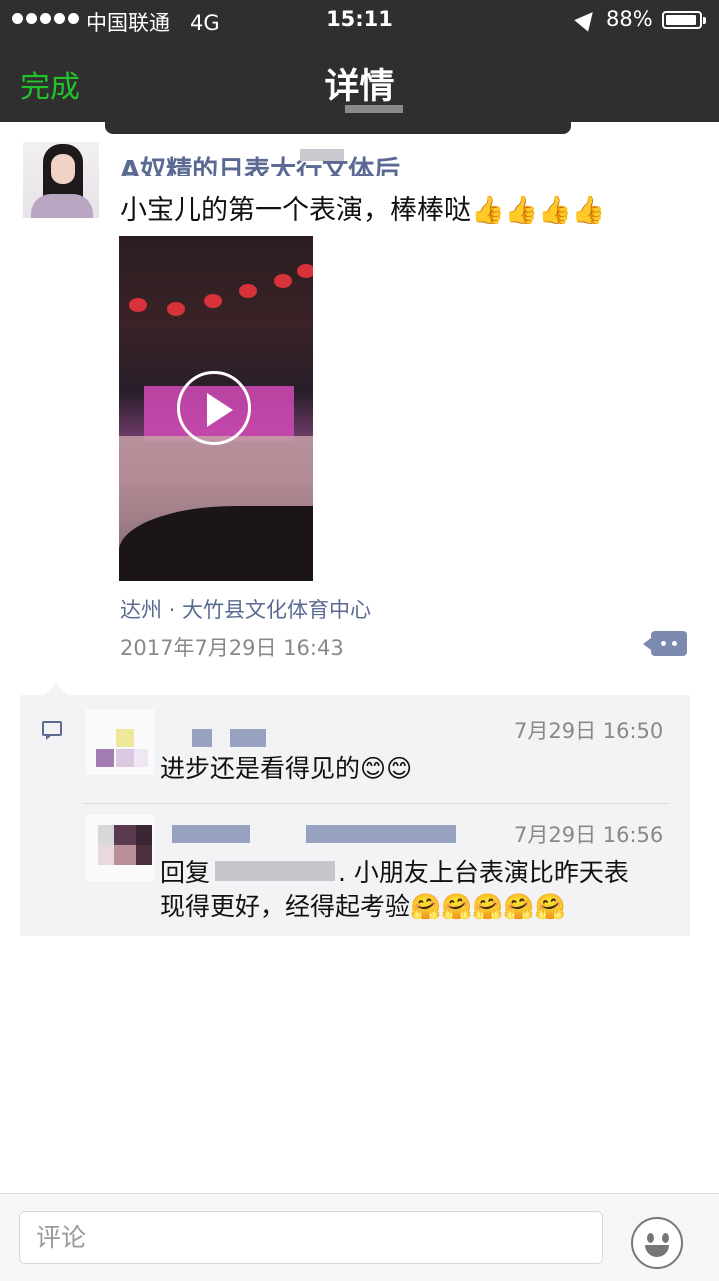 The image size is (719, 1281). I want to click on comment-divider, so click(376, 803).